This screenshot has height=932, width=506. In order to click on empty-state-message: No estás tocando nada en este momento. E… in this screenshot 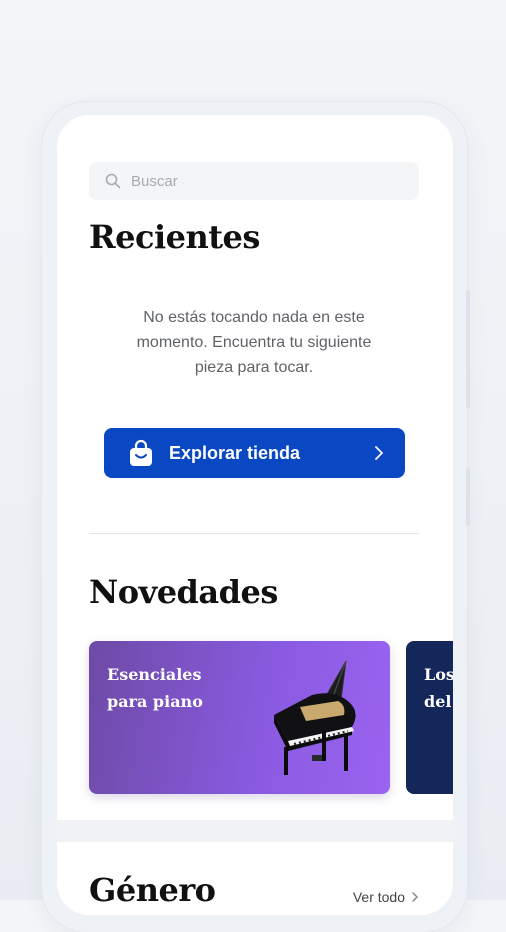, I will do `click(254, 342)`.